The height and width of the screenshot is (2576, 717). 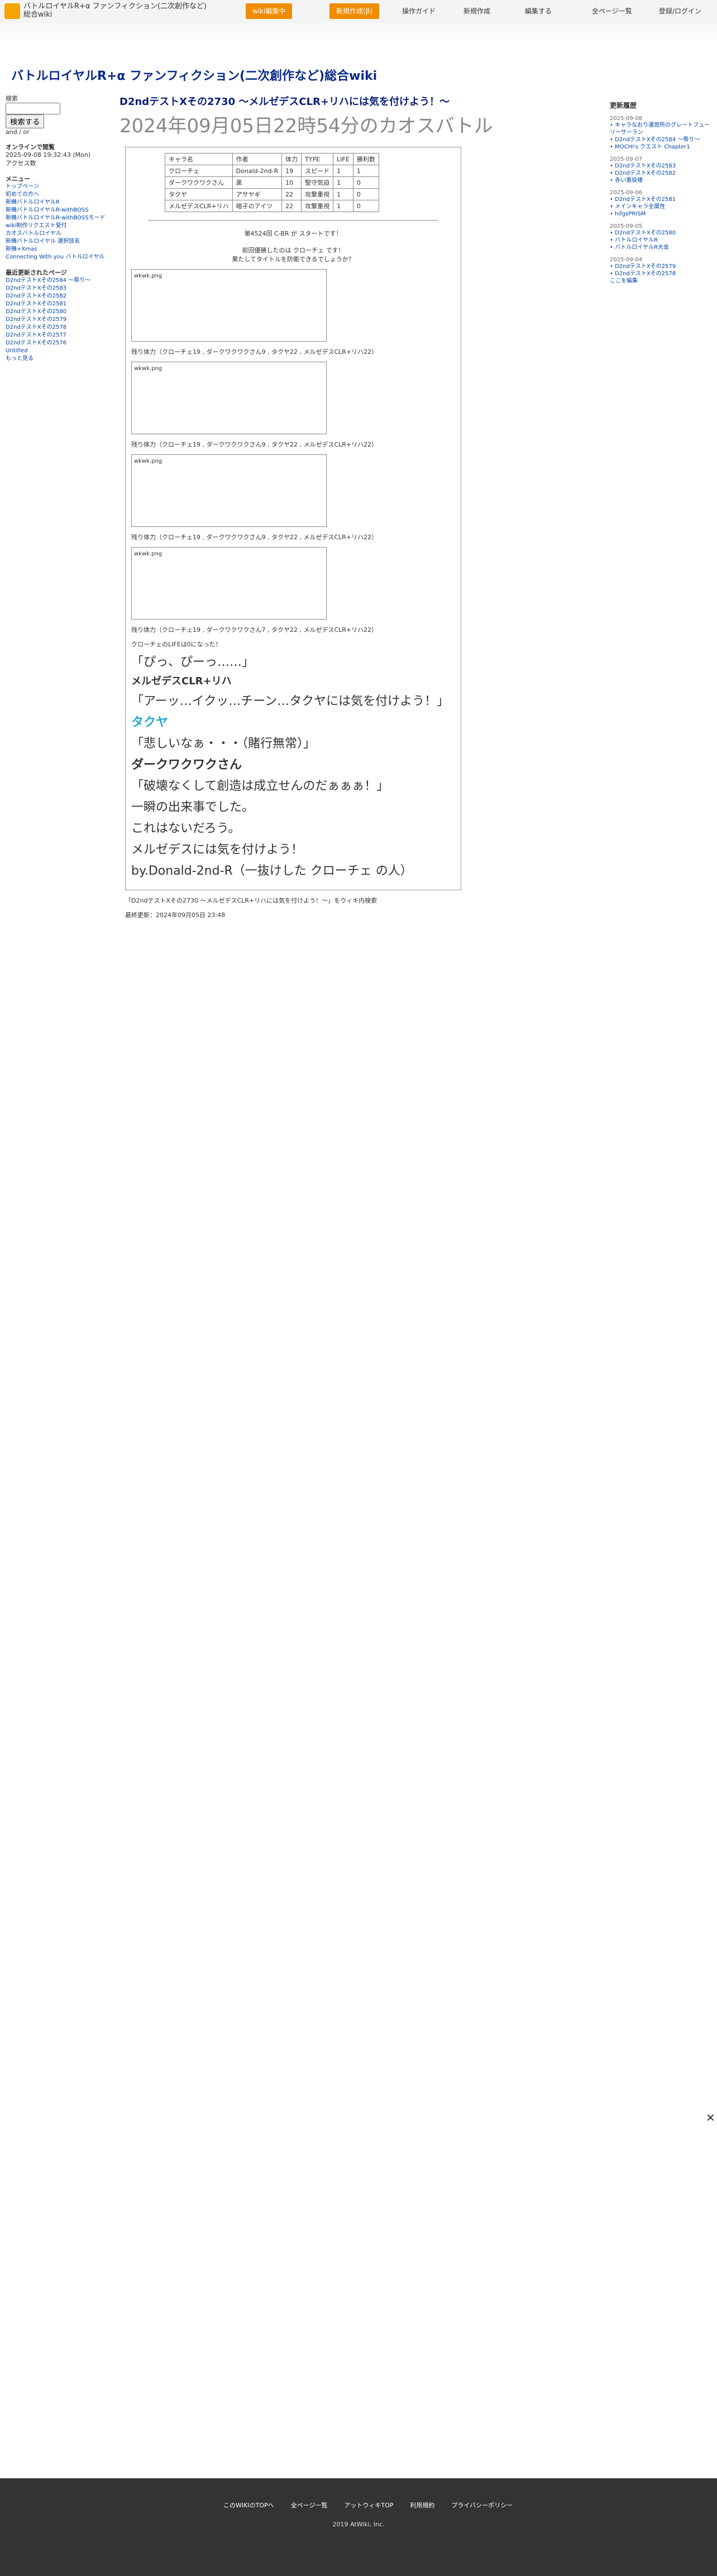 I want to click on recent-item: D2ndテストXその2578, so click(x=56, y=328).